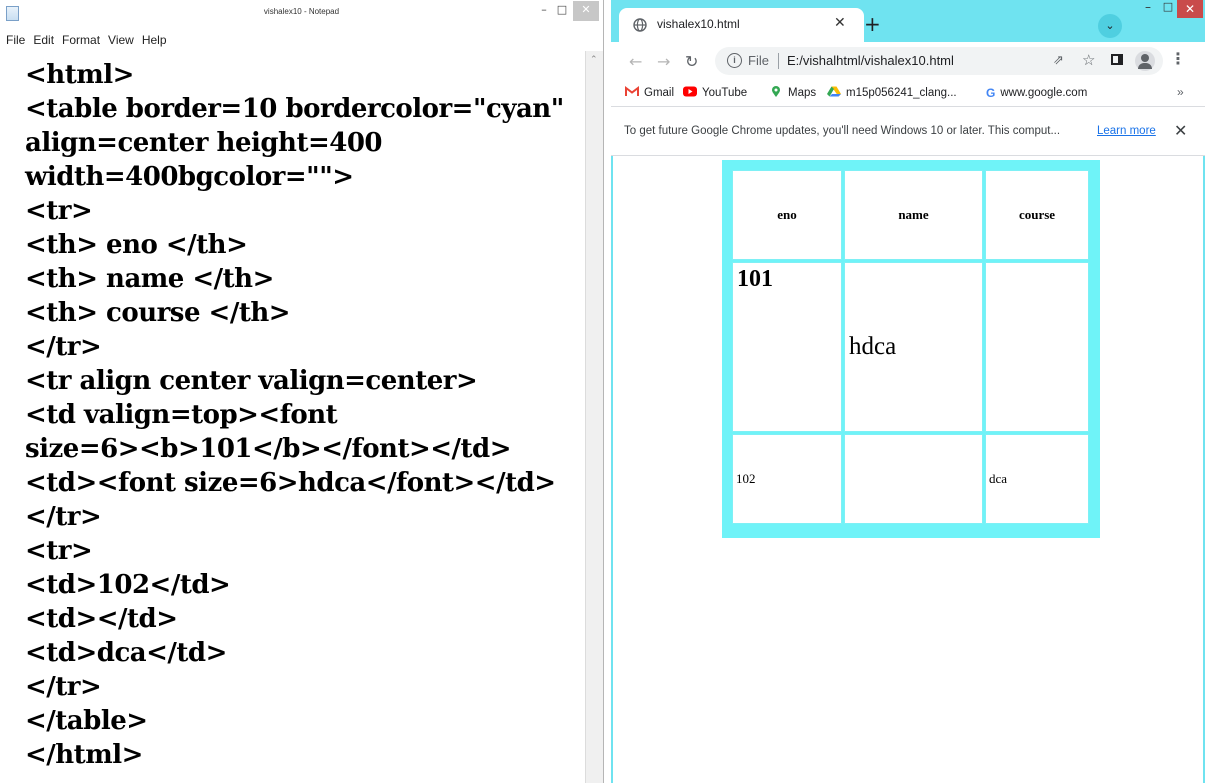 The image size is (1205, 783). Describe the element at coordinates (908, 21) in the screenshot. I see `tab-strip: vishalex10.html ✕ + ⌄ – □ ✕` at that location.